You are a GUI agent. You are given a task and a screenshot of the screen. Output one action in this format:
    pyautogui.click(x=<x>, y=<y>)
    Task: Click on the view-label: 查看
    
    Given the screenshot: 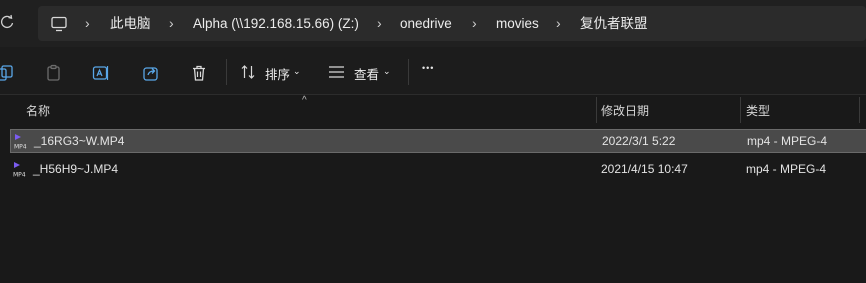 What is the action you would take?
    pyautogui.click(x=367, y=75)
    